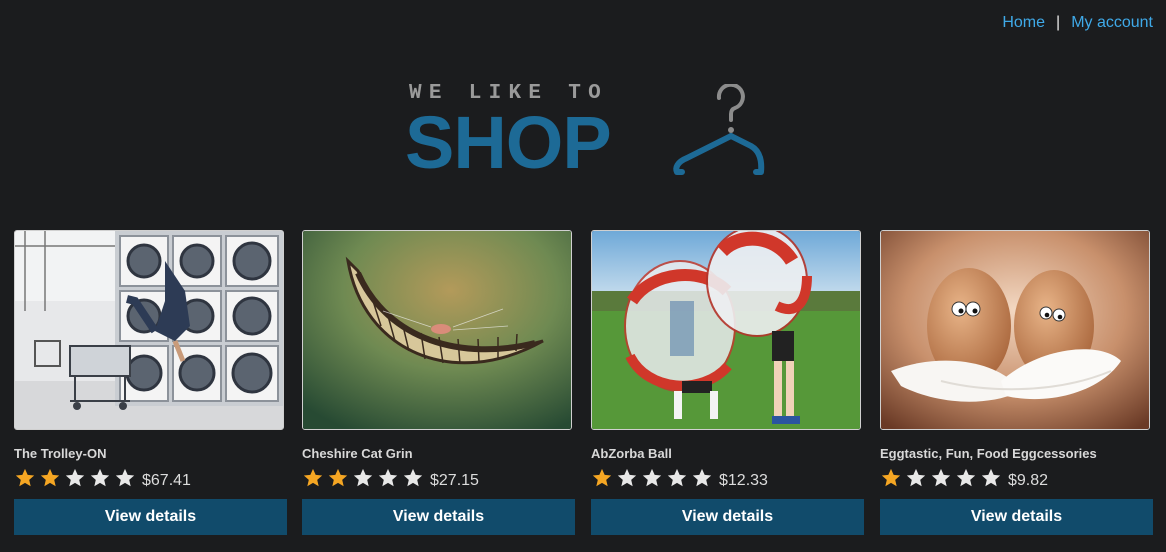  Describe the element at coordinates (1016, 454) in the screenshot. I see `product-title: Eggtastic, Fun, Food Eggcessories` at that location.